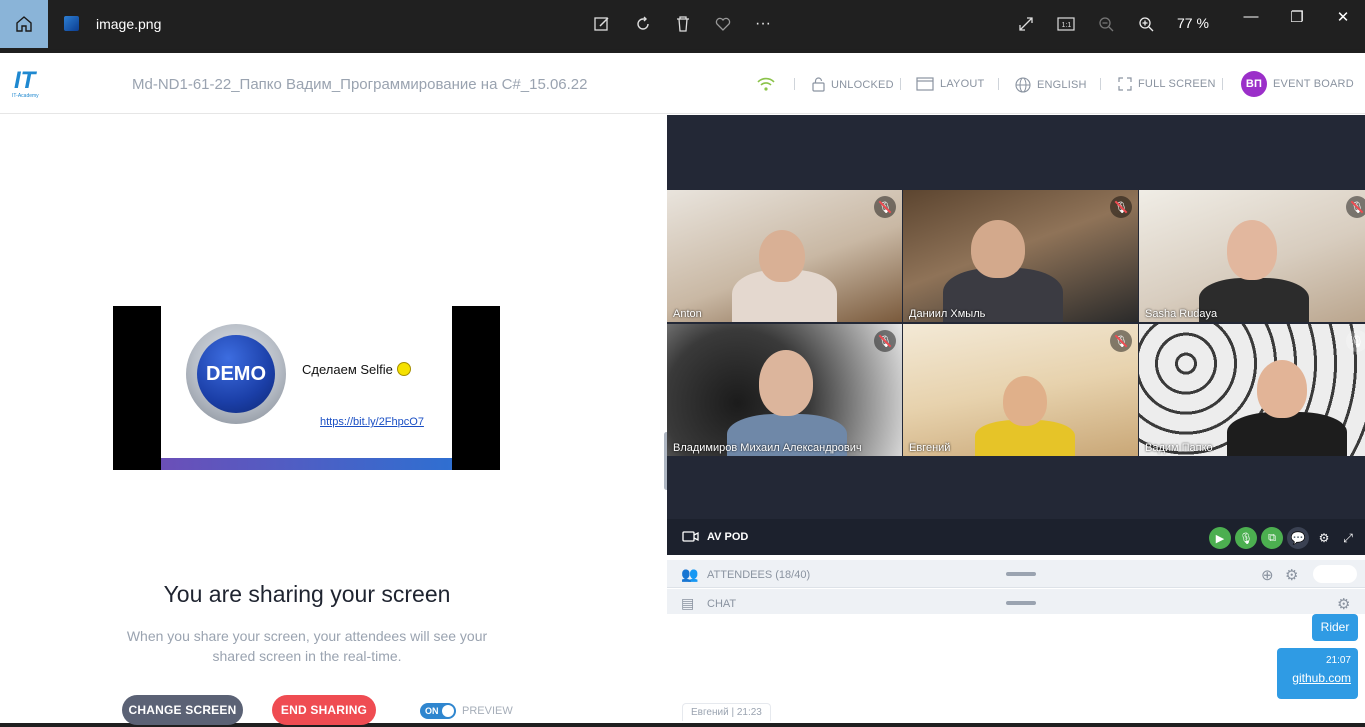 This screenshot has width=1365, height=727. I want to click on heart-icon, so click(723, 24).